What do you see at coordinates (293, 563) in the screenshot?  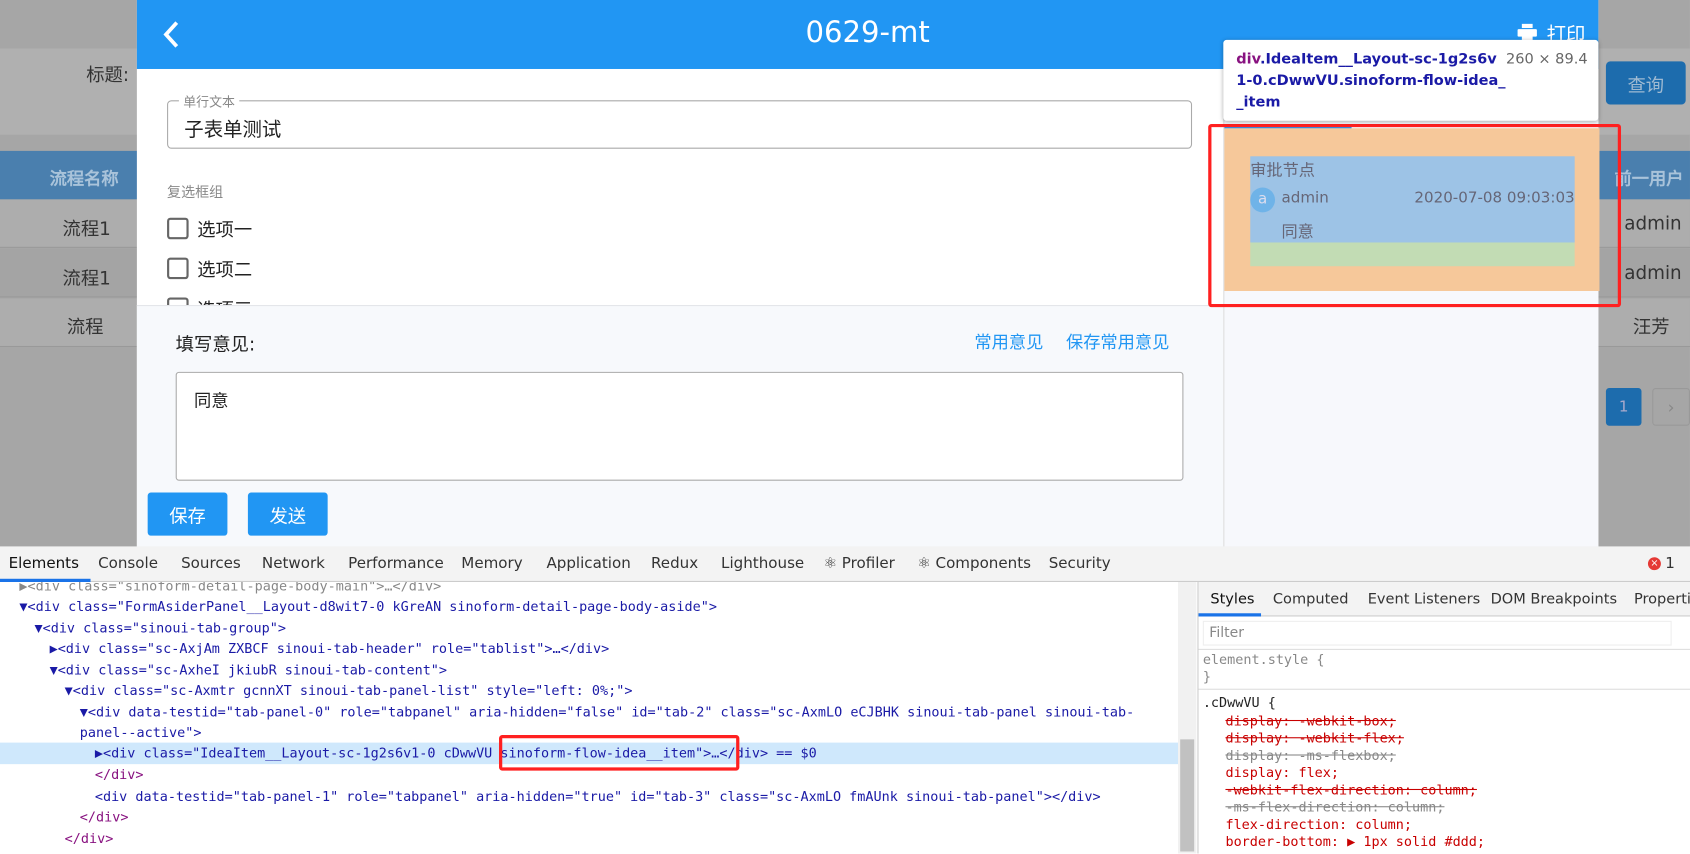 I see `tab-network: Network` at bounding box center [293, 563].